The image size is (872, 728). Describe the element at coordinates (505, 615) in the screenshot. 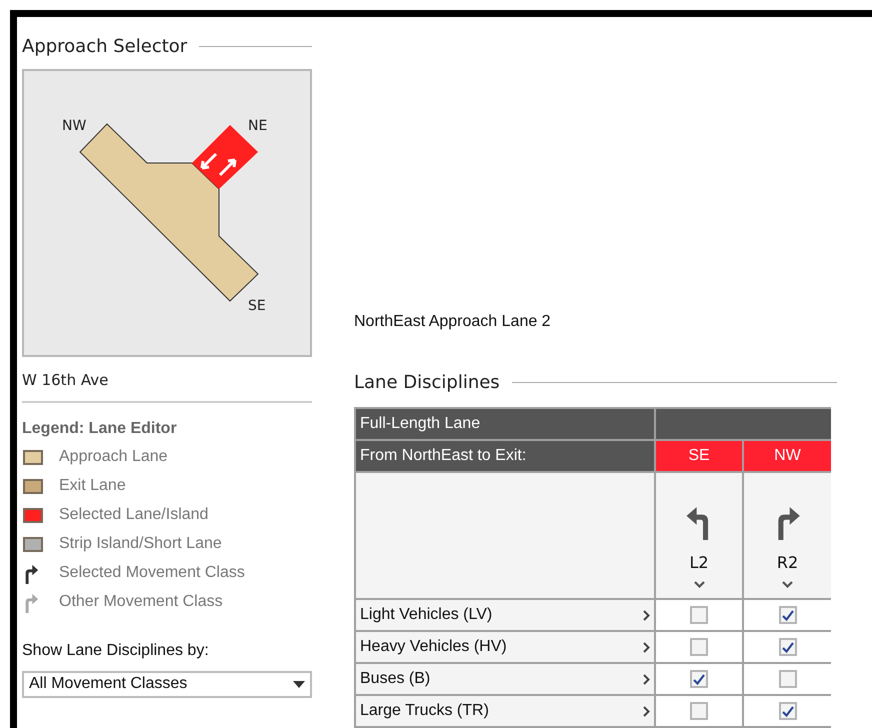

I see `vehicle-class-row: Light Vehicles (LV)` at that location.